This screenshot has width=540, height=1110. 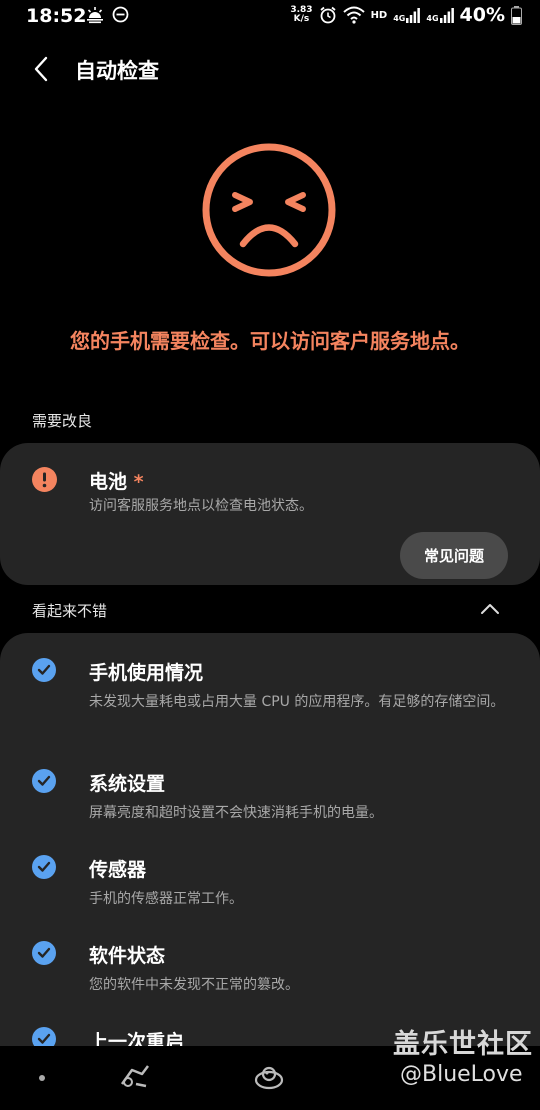 I want to click on warning-icon, so click(x=44, y=479).